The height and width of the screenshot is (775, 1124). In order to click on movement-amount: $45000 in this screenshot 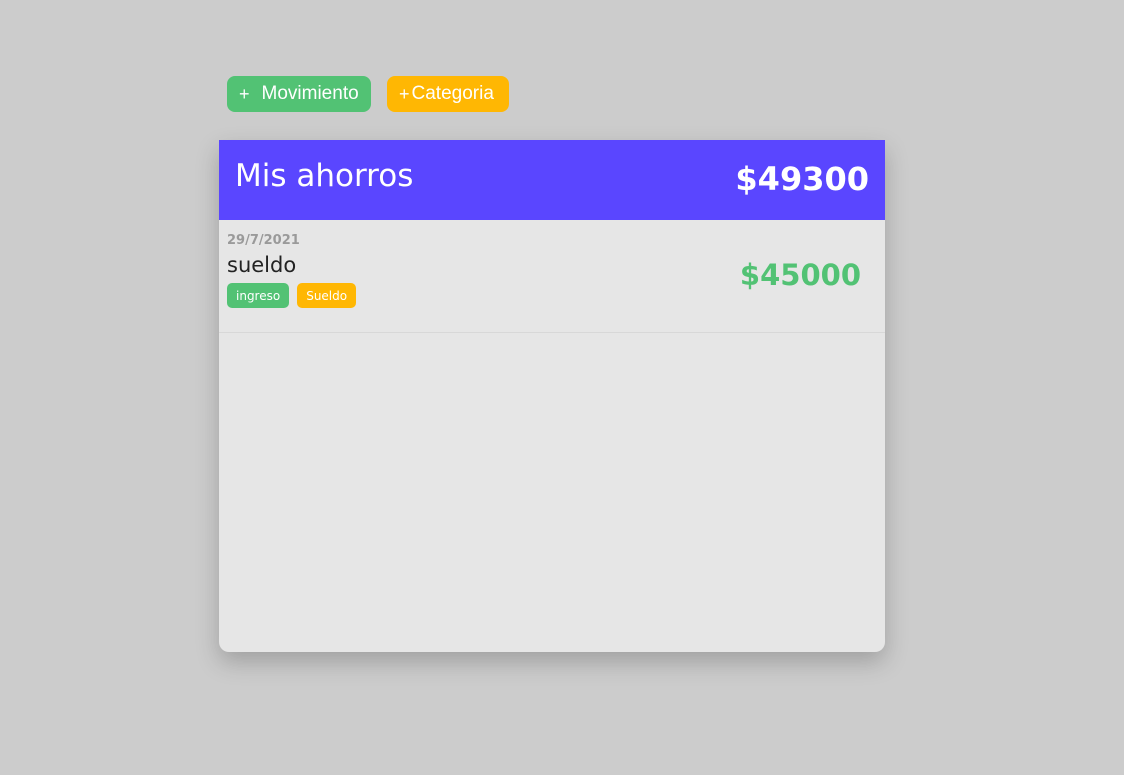, I will do `click(800, 275)`.